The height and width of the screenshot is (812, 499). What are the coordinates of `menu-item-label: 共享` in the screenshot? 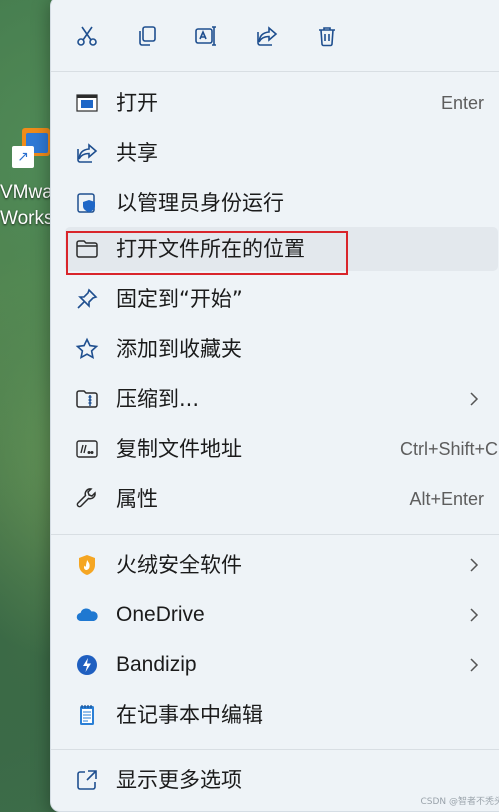 It's located at (137, 153).